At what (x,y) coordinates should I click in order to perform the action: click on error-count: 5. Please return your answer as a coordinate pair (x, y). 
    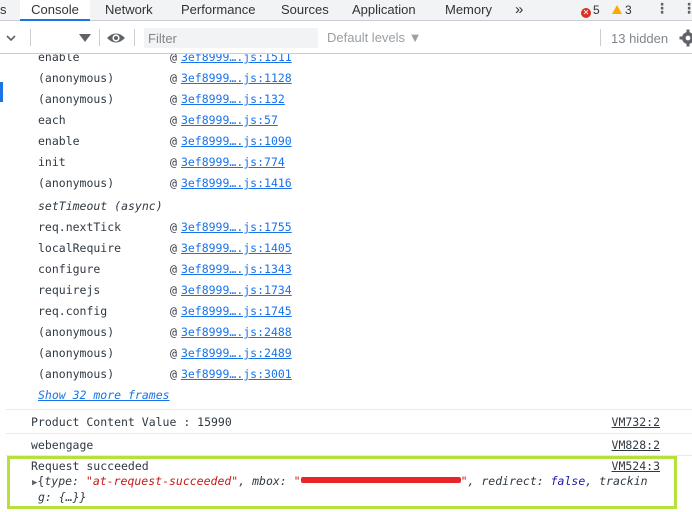
    Looking at the image, I should click on (596, 10).